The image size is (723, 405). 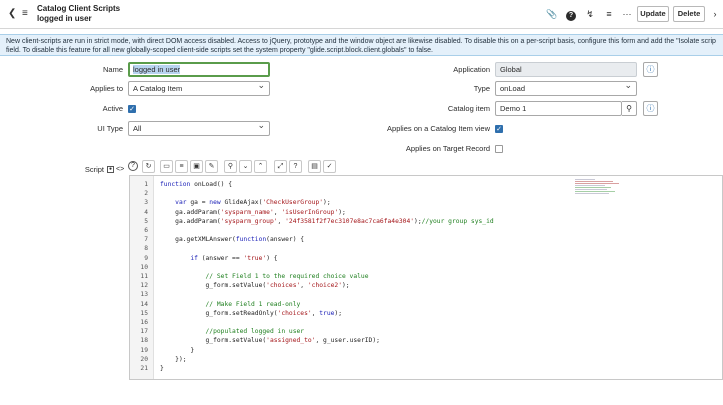 I want to click on line-number: 10, so click(x=144, y=267).